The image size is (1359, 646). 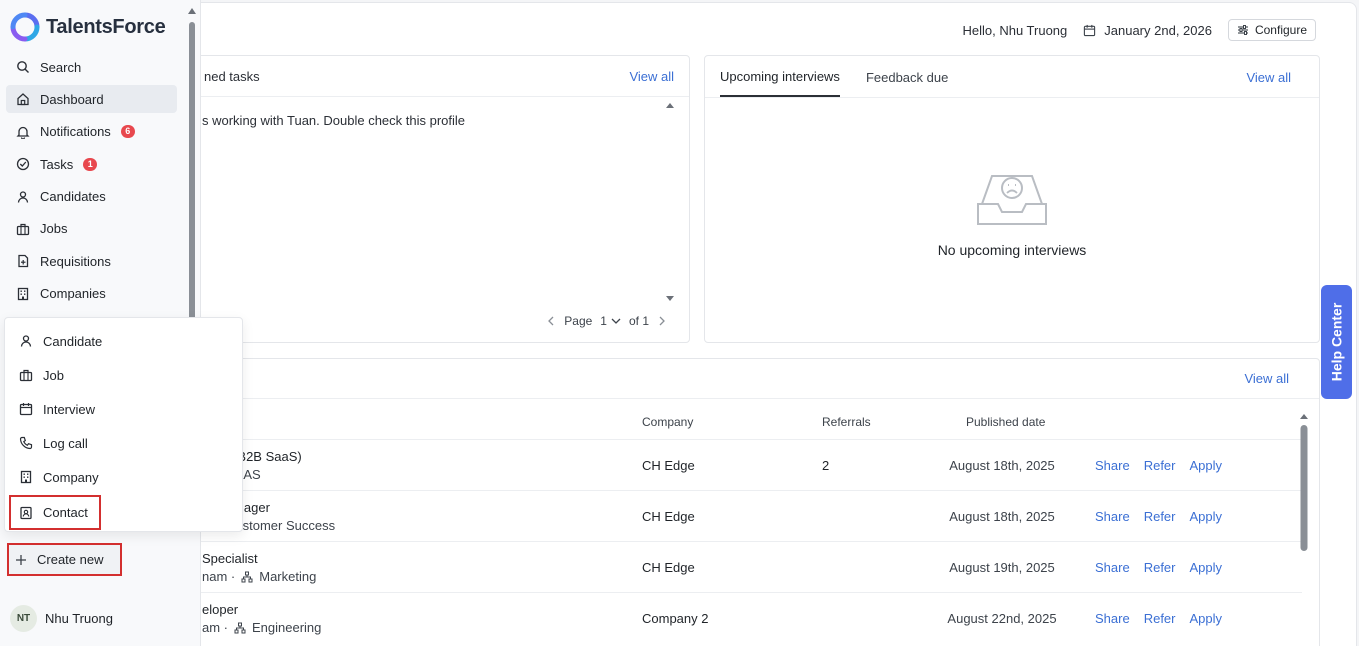 I want to click on job-department: Marketing, so click(x=288, y=576).